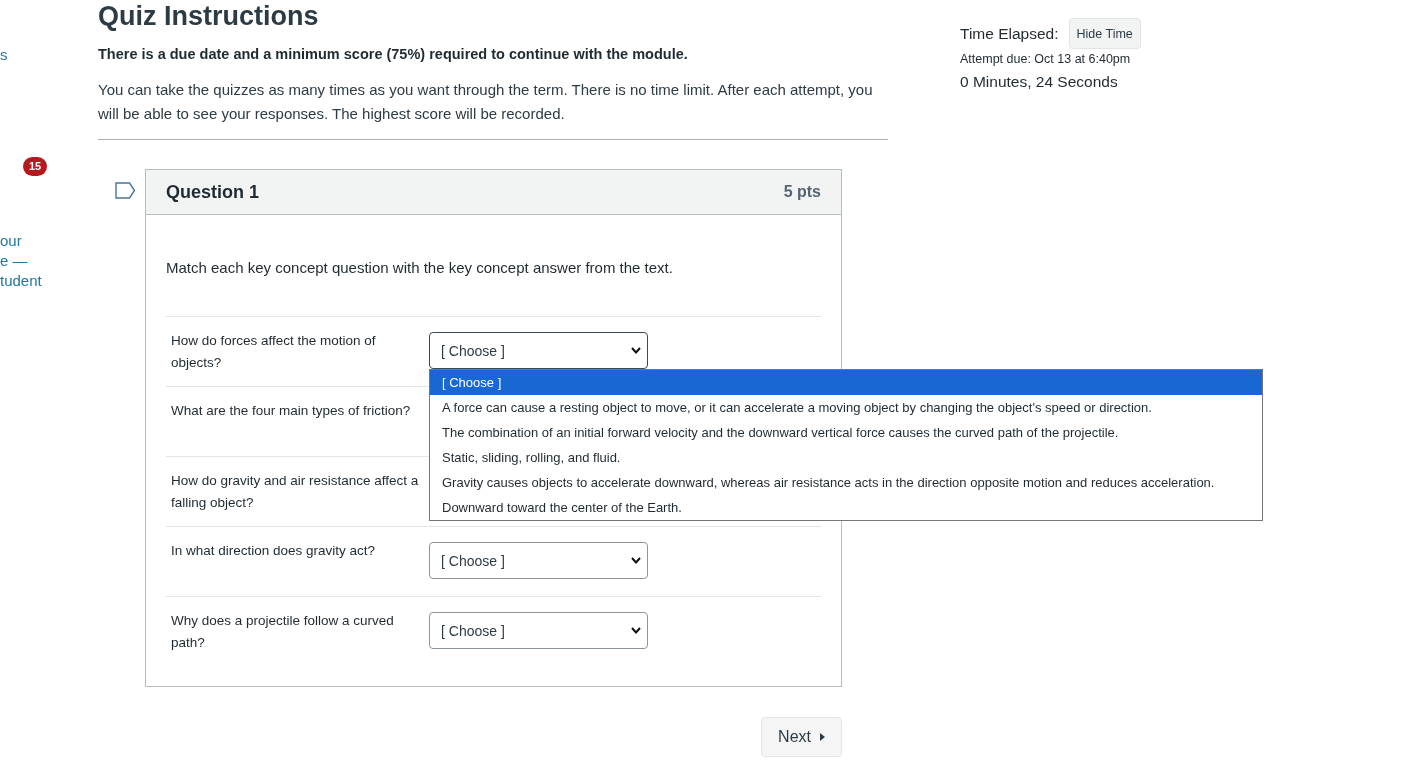  Describe the element at coordinates (486, 102) in the screenshot. I see `instructions-text: You can take the quizzes as many times as you want through the term. There is no time limit. After each attempt, you will be able to see your responses. The highest score will be recorded.` at that location.